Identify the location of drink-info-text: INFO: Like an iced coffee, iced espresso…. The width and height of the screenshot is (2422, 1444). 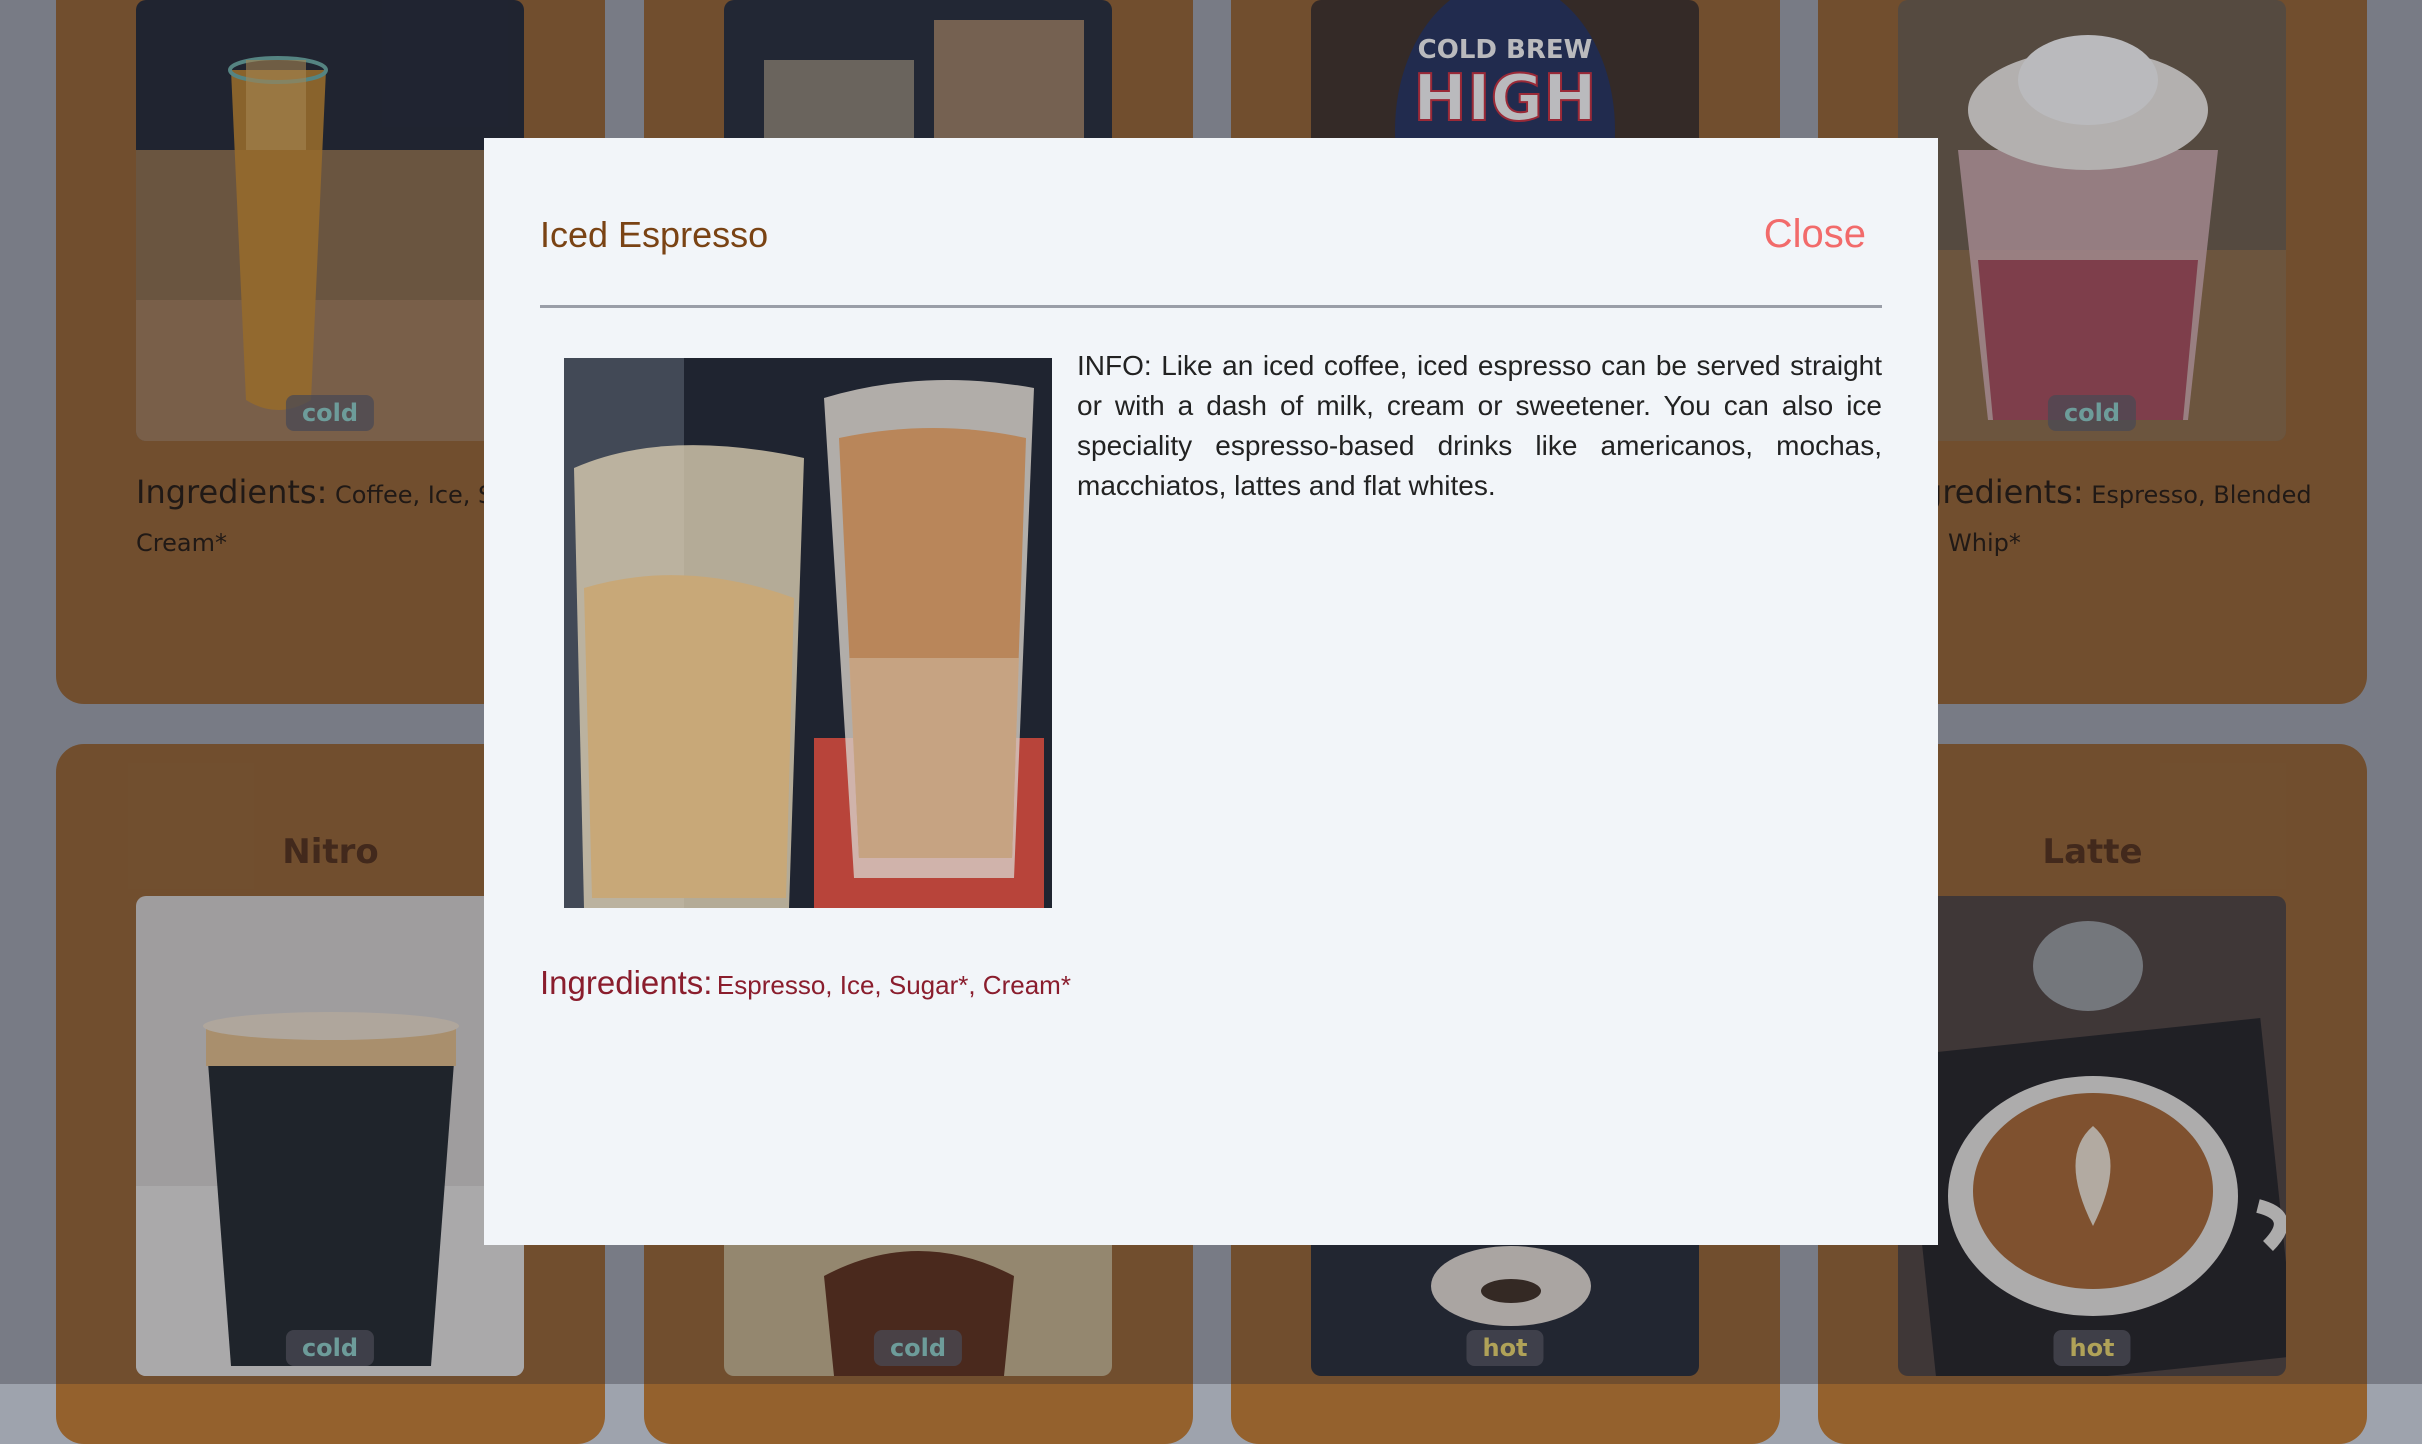
(1479, 425).